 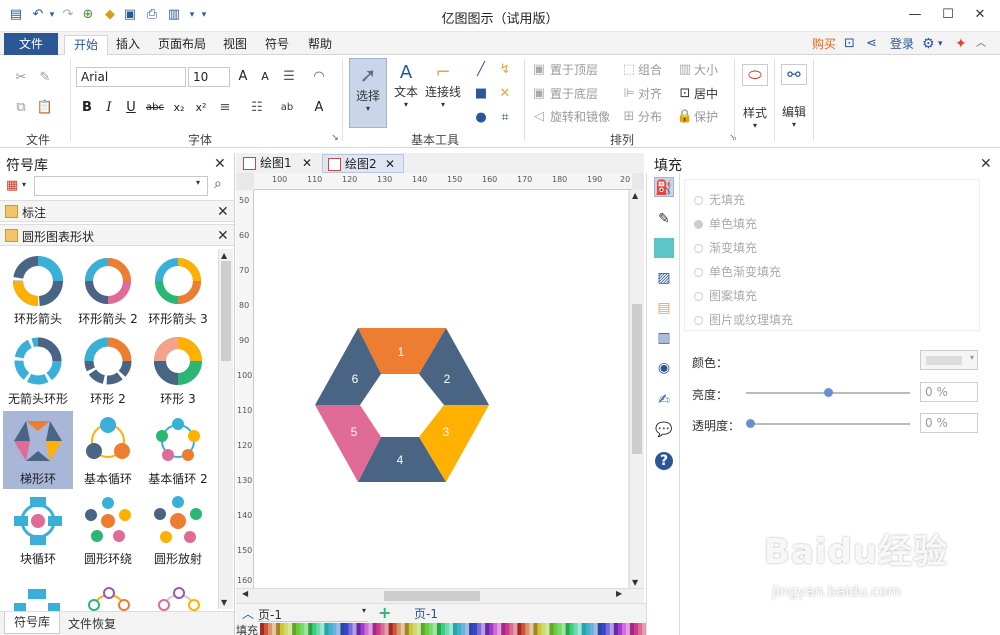 I want to click on transparency-slider-knob, so click(x=750, y=423).